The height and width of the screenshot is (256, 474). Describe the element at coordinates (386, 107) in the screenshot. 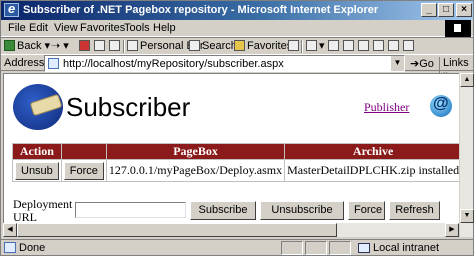

I see `publisher-link: Publisher` at that location.